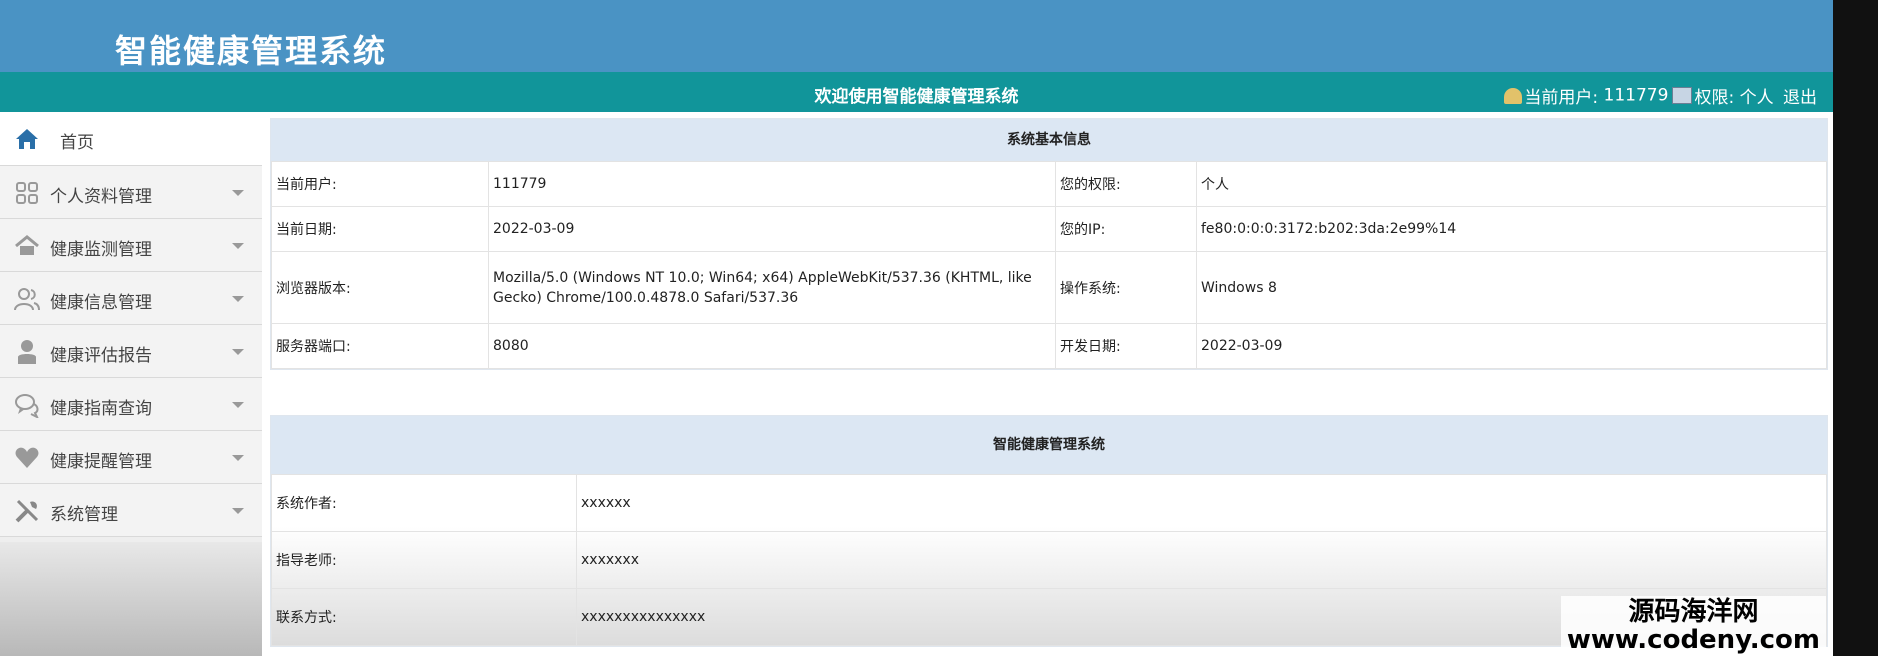 The height and width of the screenshot is (656, 1878). Describe the element at coordinates (27, 139) in the screenshot. I see `home-icon` at that location.